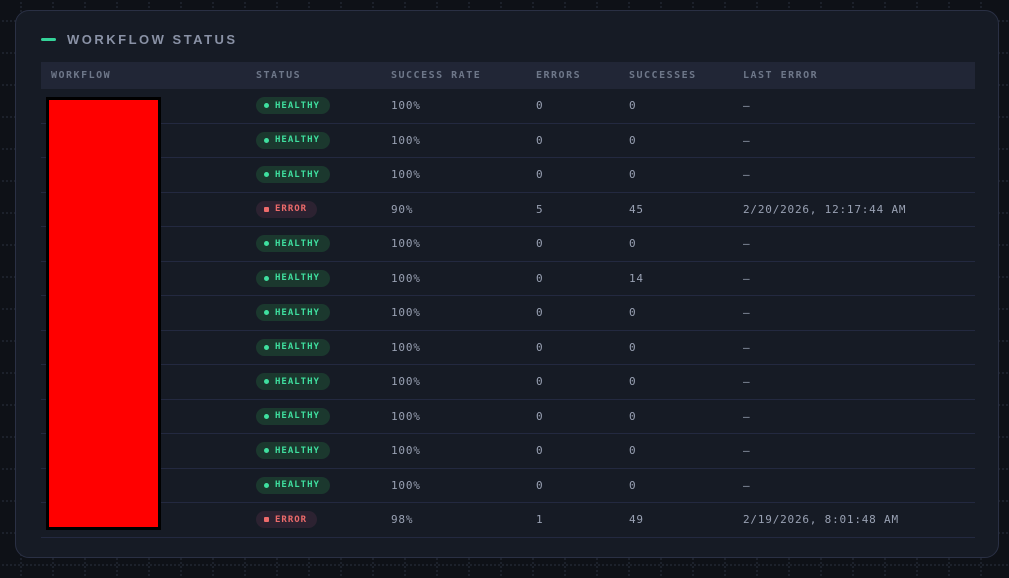 This screenshot has height=578, width=1009. What do you see at coordinates (540, 209) in the screenshot?
I see `errors-cell: 5` at bounding box center [540, 209].